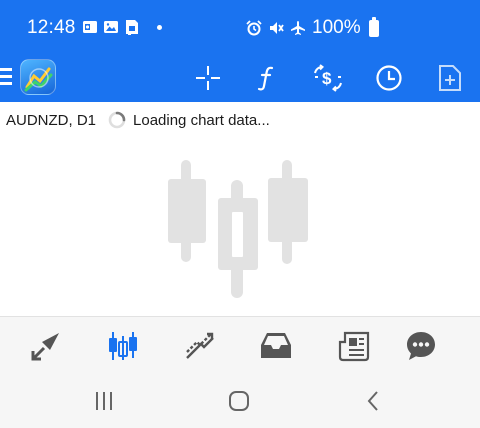  I want to click on quotes-icon, so click(45, 347).